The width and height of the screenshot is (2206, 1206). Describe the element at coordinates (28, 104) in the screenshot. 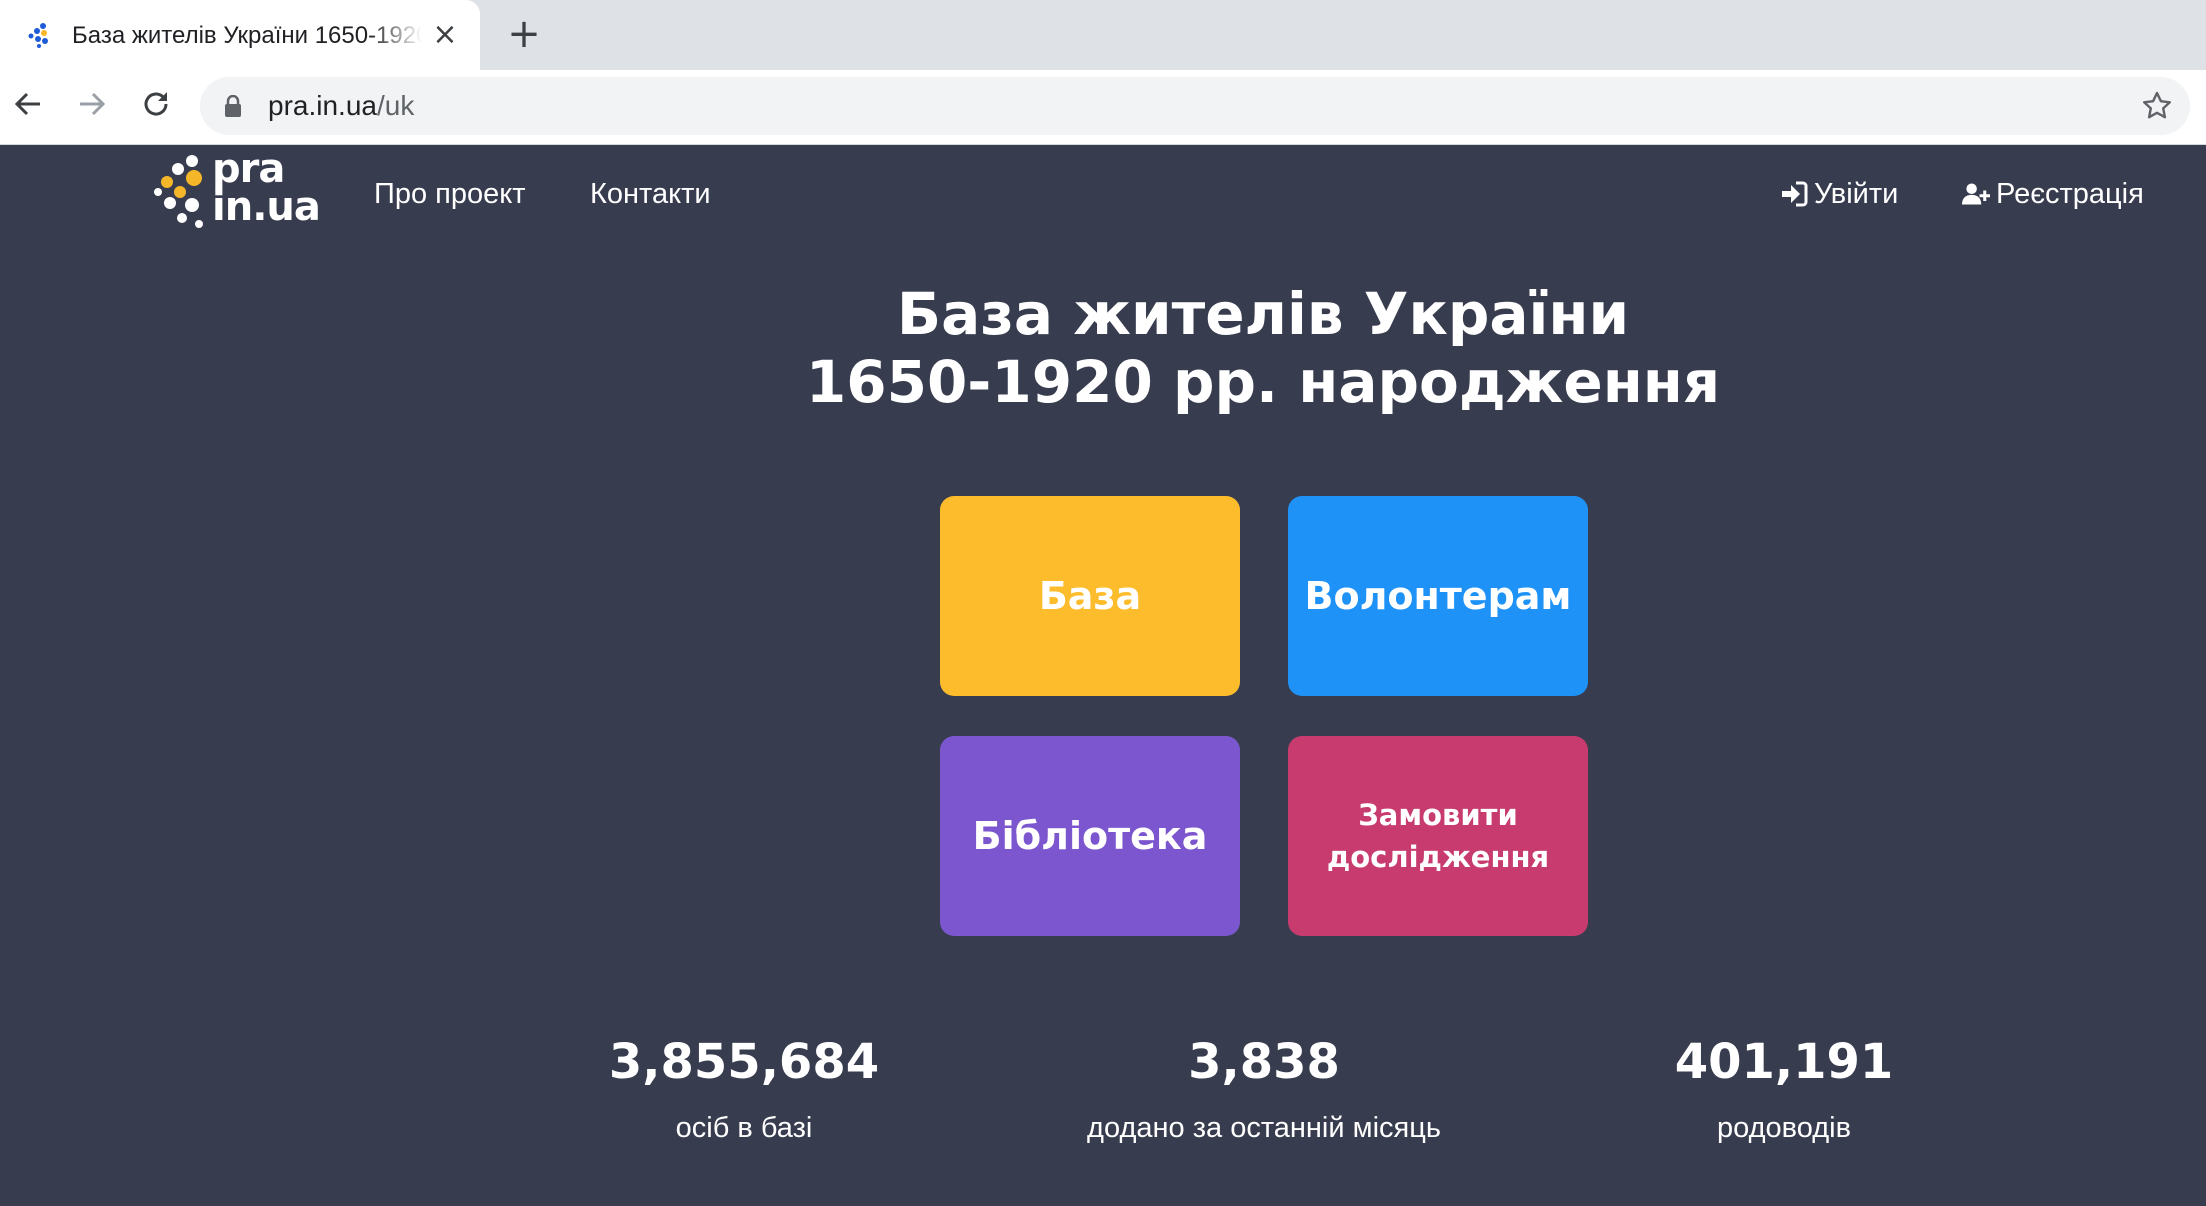

I see `back-arrow-icon` at that location.